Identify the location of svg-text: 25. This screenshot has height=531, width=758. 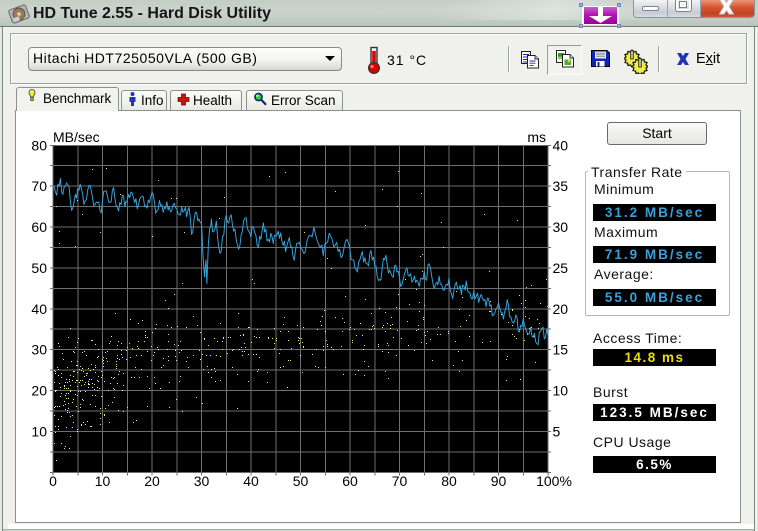
(561, 268).